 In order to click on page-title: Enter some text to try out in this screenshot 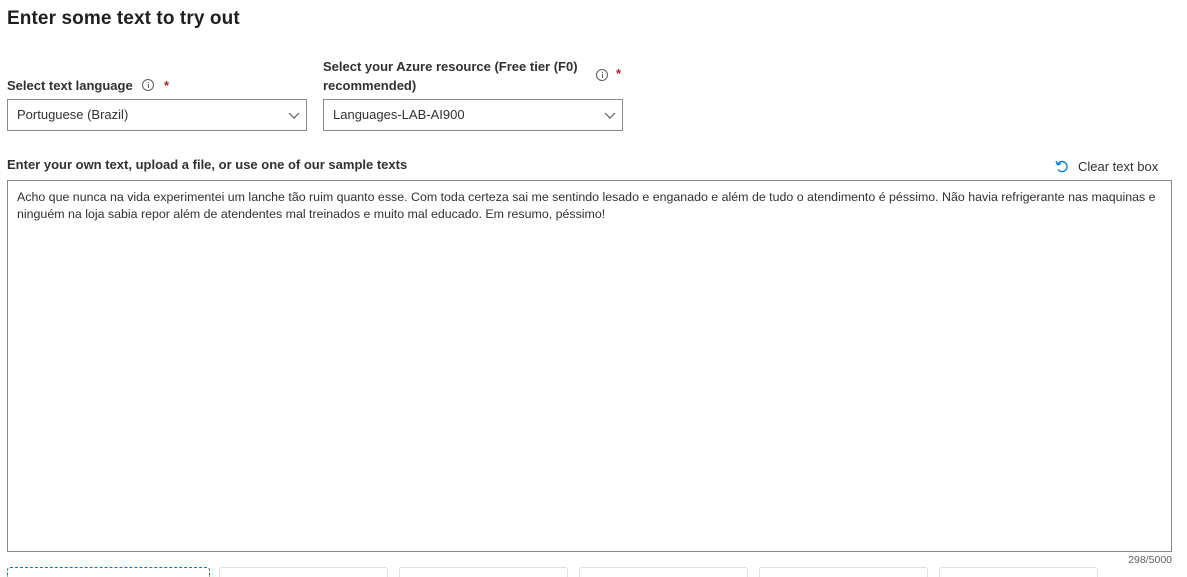, I will do `click(123, 18)`.